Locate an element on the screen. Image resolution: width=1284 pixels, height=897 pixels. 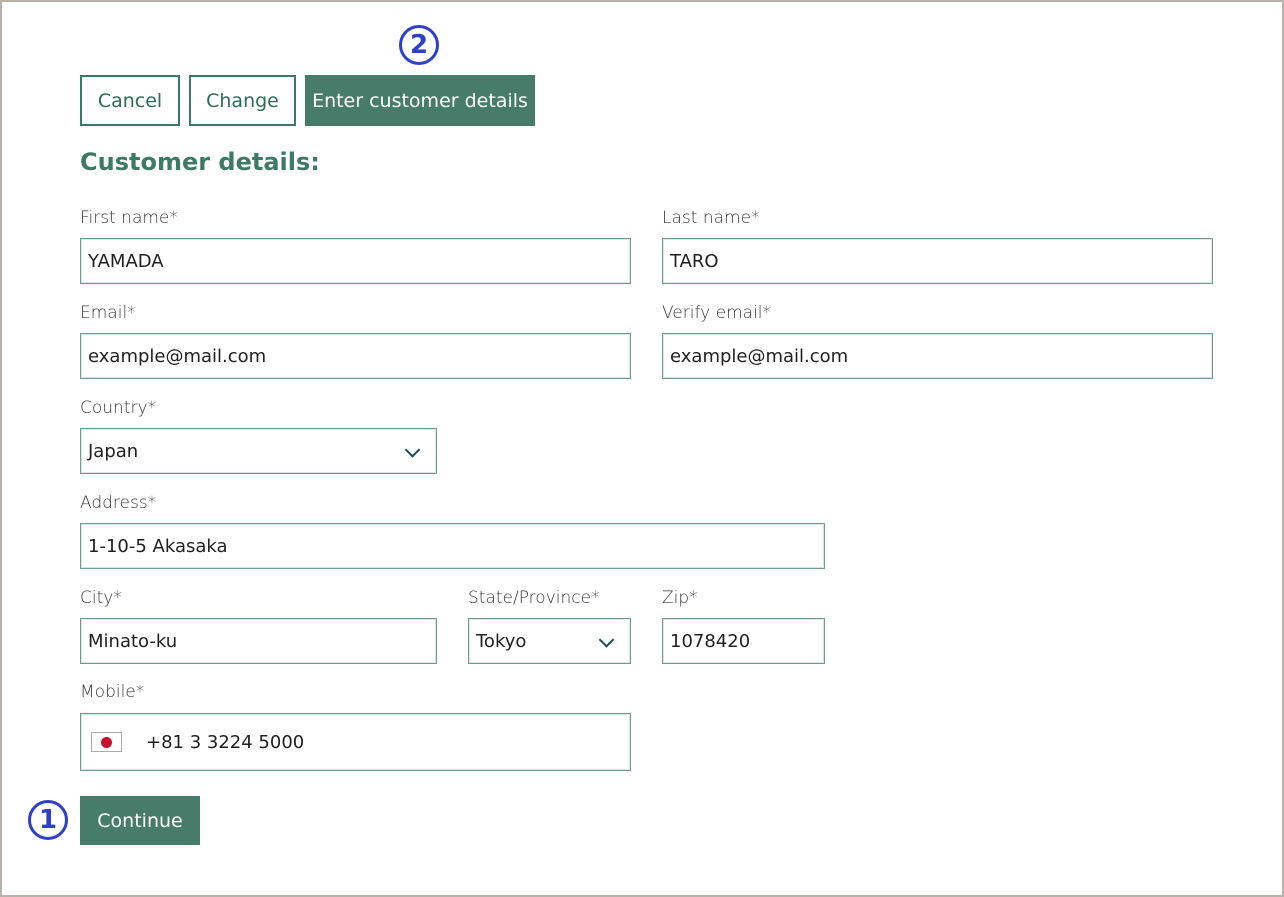
zip-label: Zip* is located at coordinates (680, 598).